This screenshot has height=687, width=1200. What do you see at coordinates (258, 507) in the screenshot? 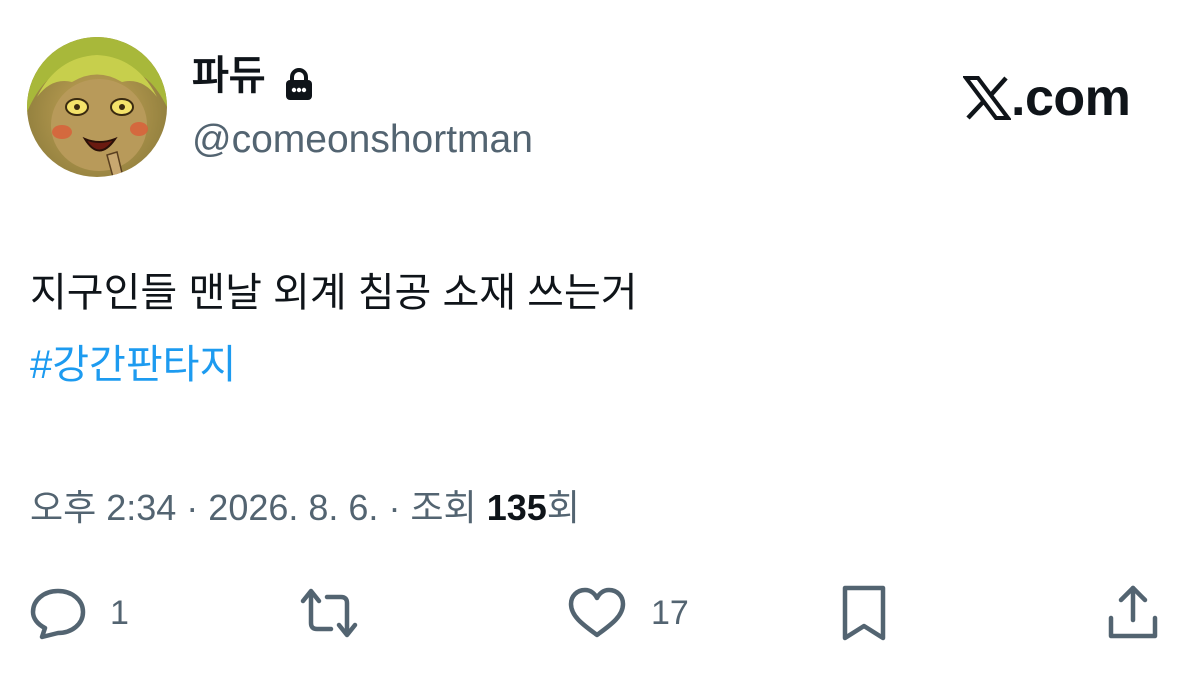
I see `timestamp: 오후 2:34 · 2026. 8. 6. · 조회` at bounding box center [258, 507].